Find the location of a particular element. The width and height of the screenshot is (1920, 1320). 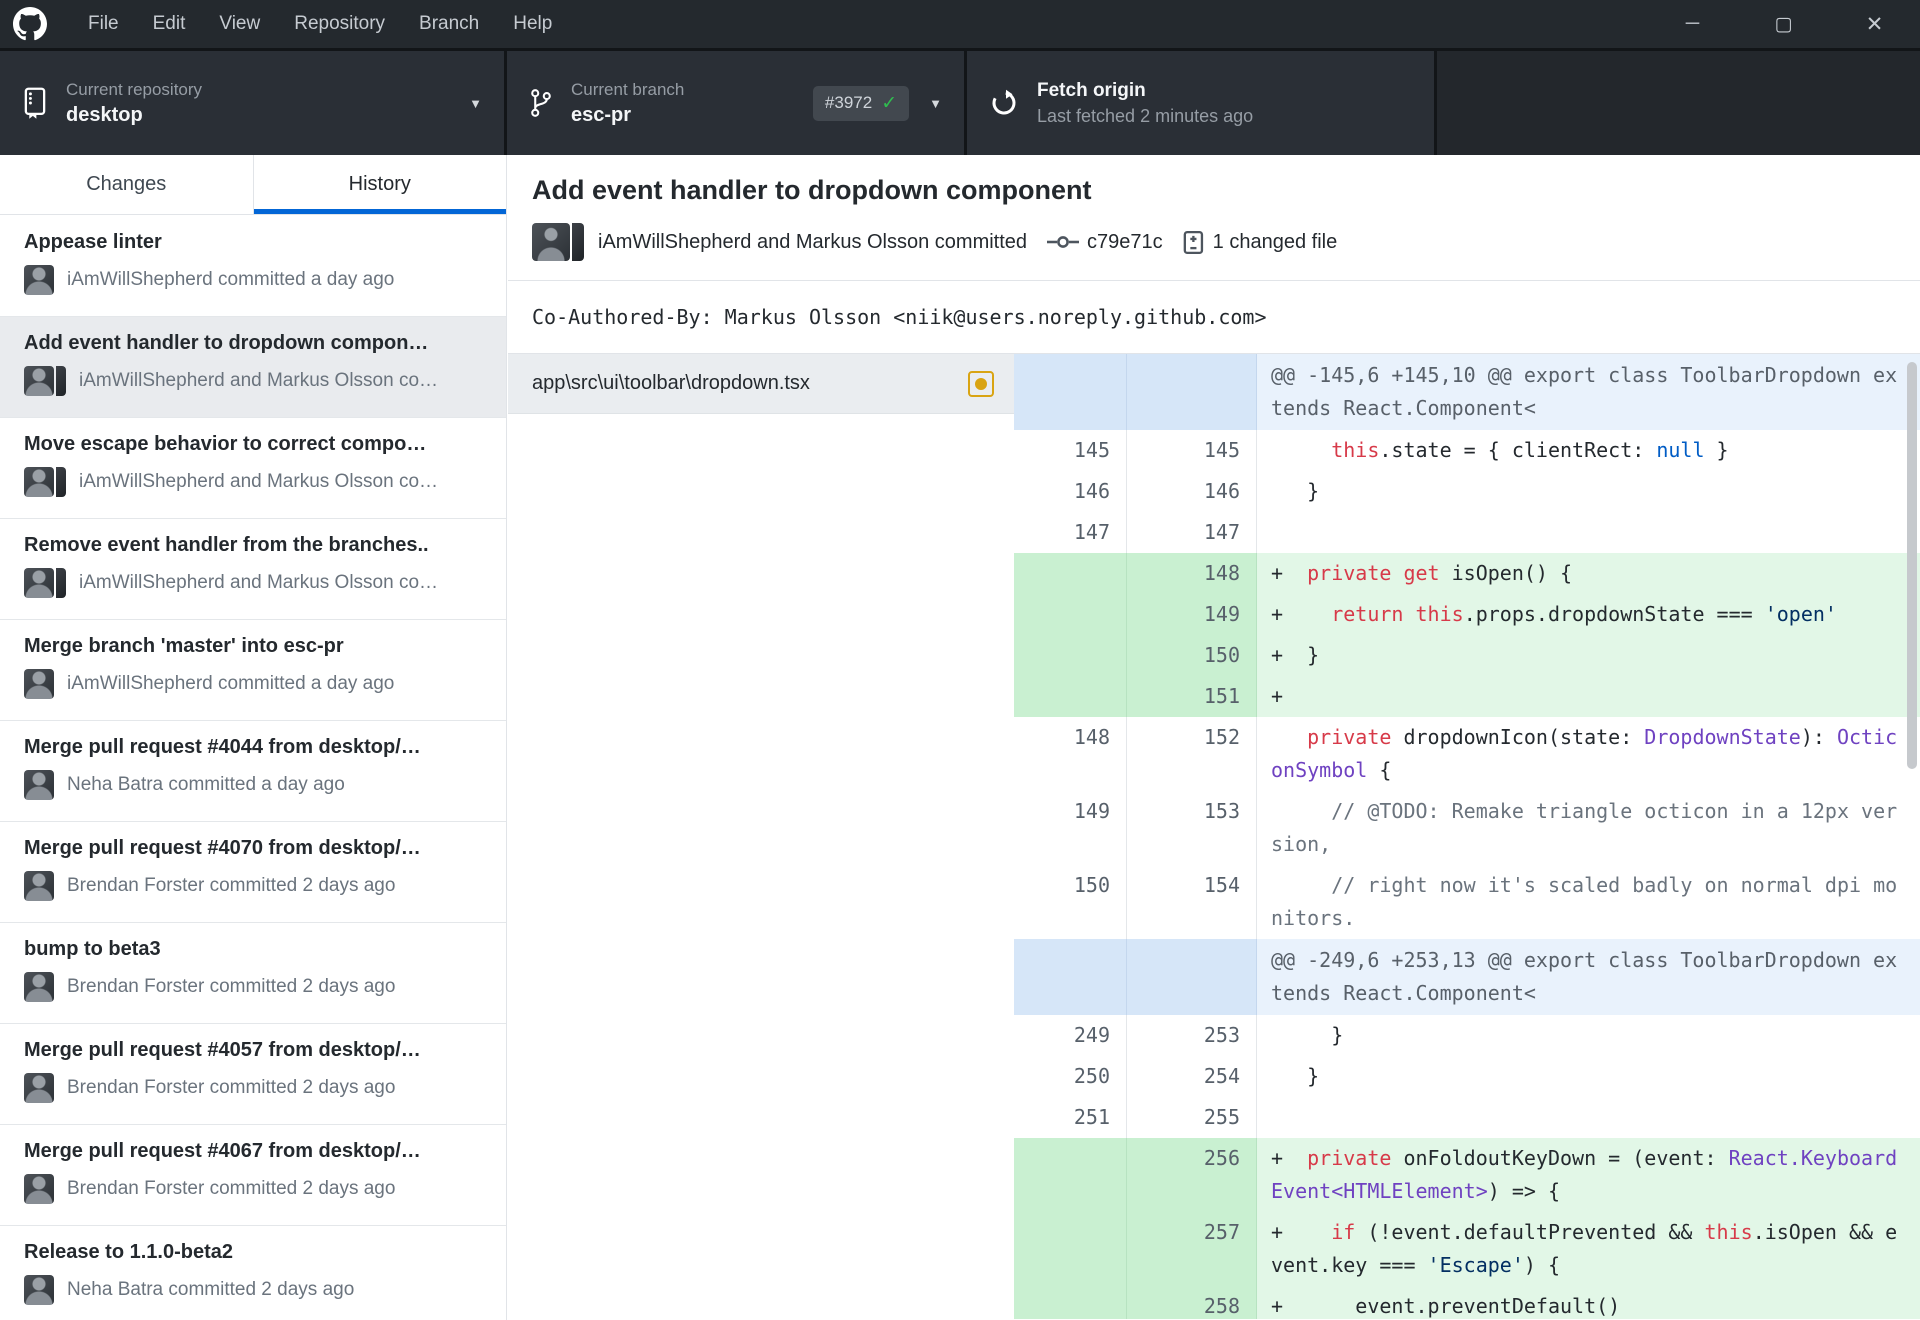

new-line-number: 256 is located at coordinates (1192, 1175).